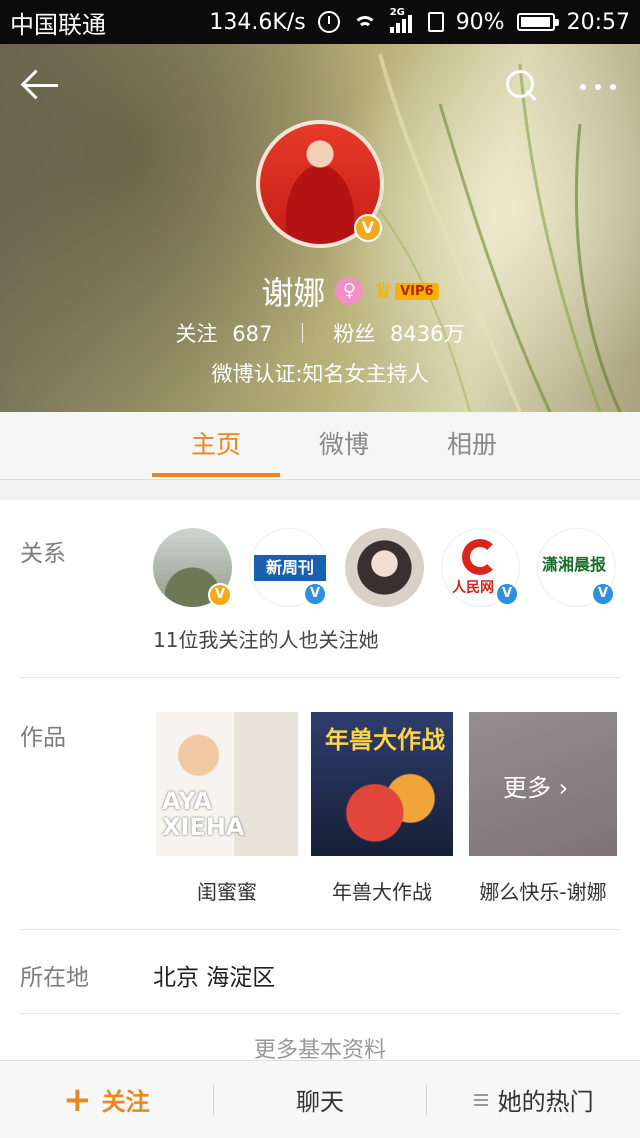 Image resolution: width=640 pixels, height=1138 pixels. Describe the element at coordinates (224, 333) in the screenshot. I see `following-stat: 关注 687` at that location.